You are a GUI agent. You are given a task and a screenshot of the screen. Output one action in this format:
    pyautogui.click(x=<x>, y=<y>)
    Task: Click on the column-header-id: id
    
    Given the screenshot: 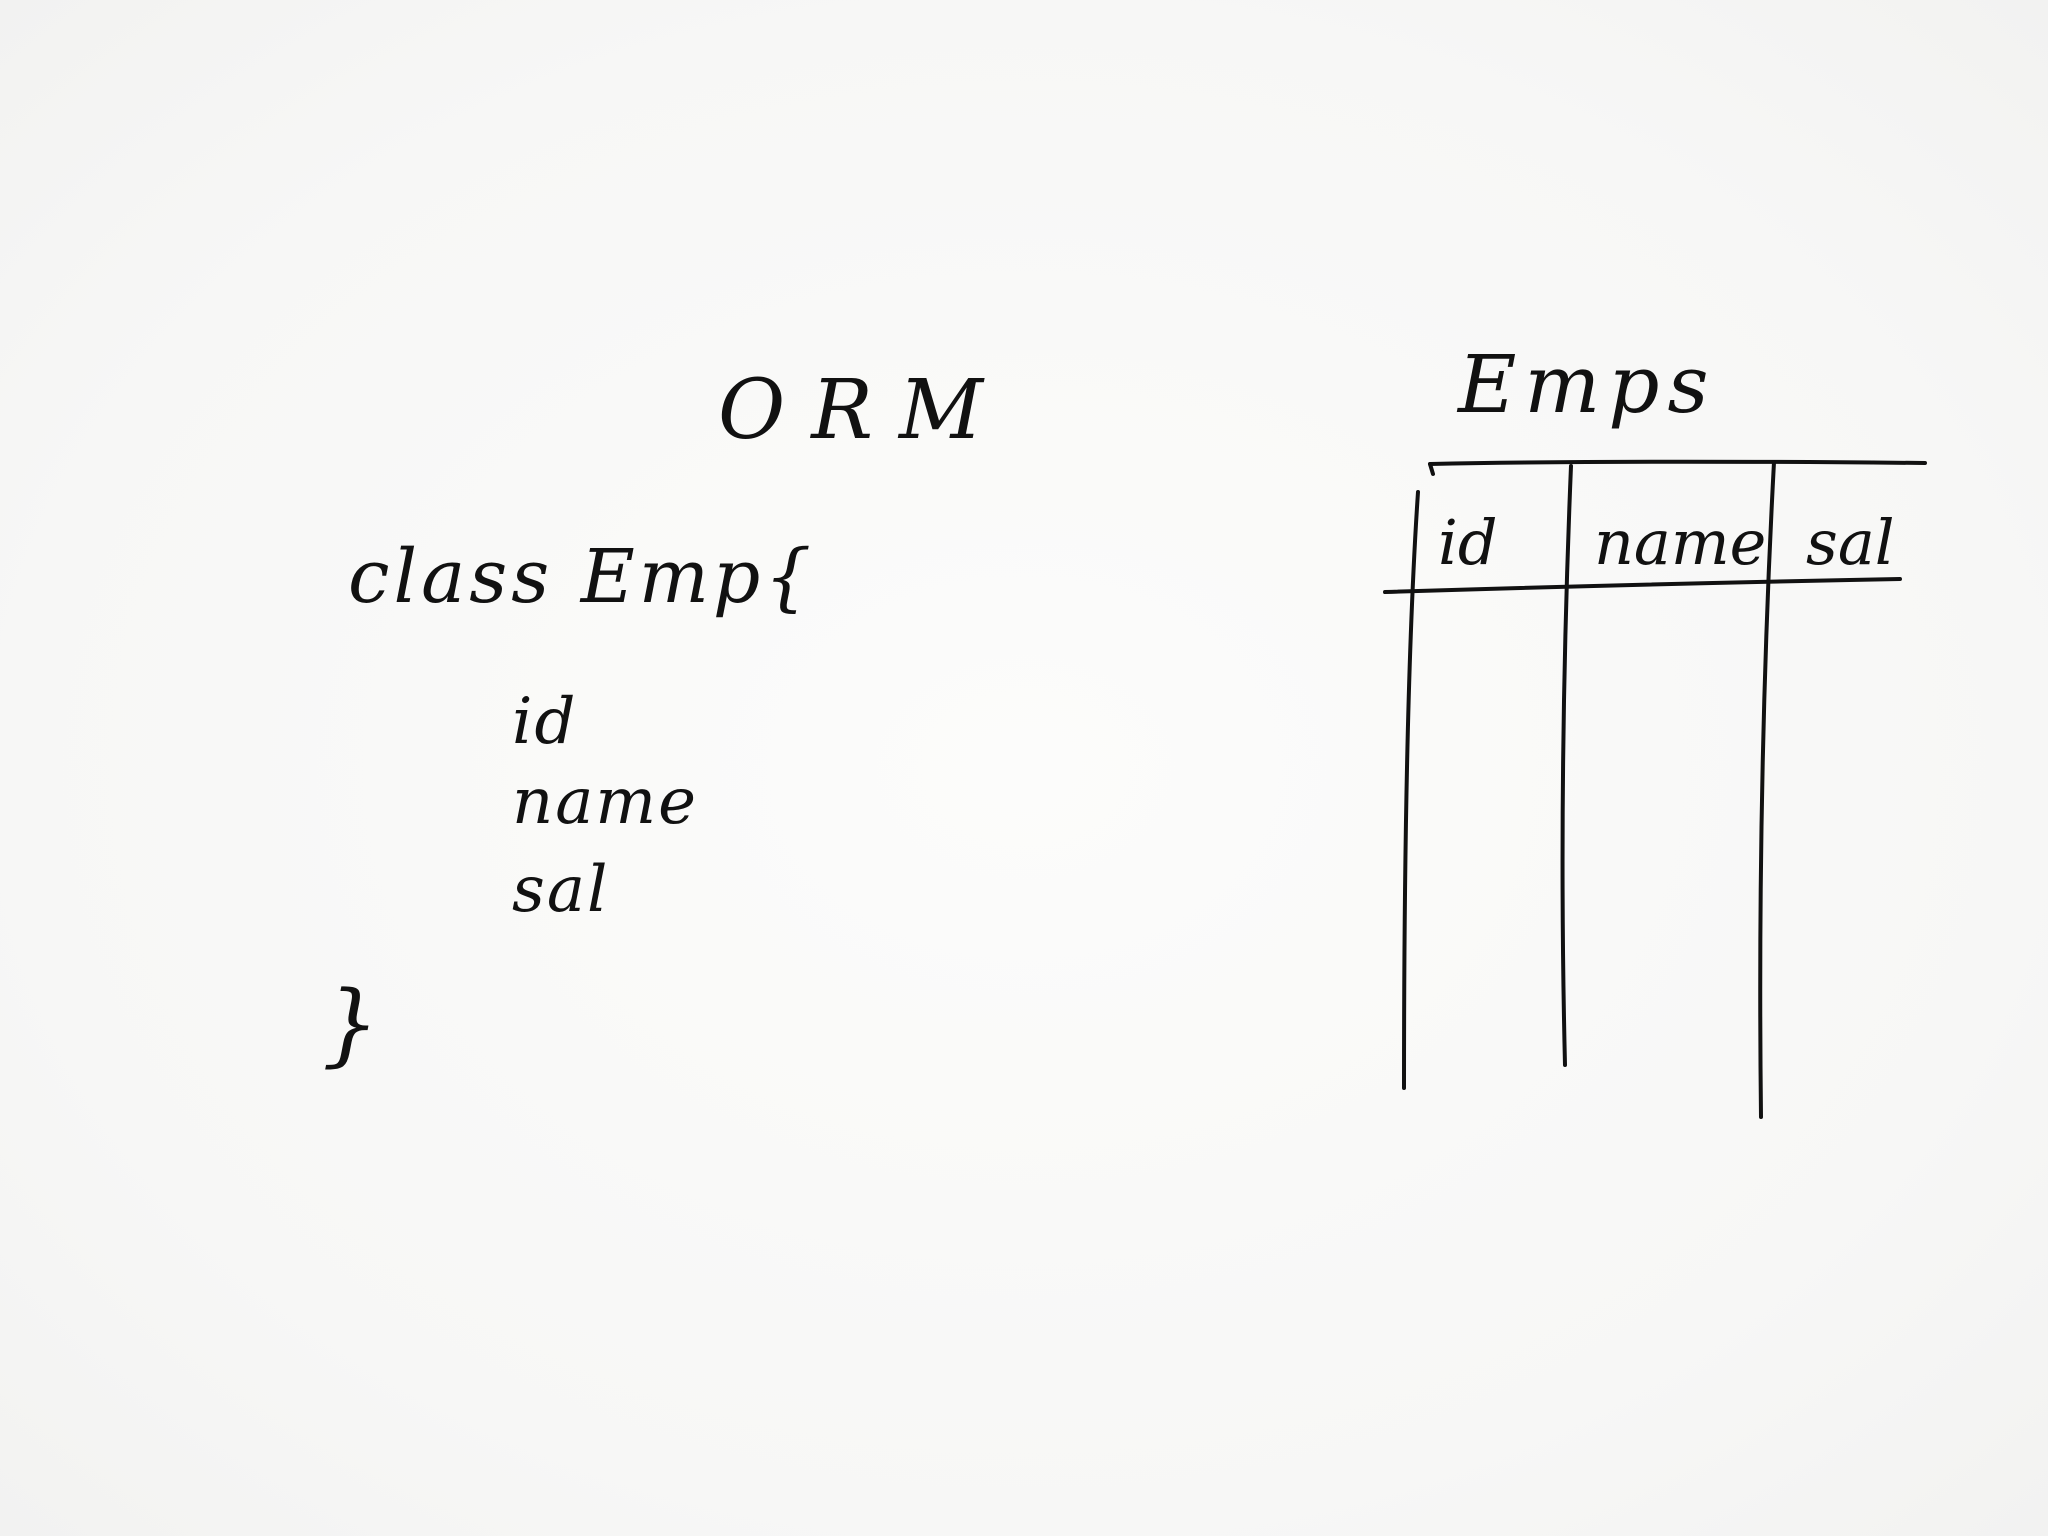 What is the action you would take?
    pyautogui.click(x=1468, y=542)
    